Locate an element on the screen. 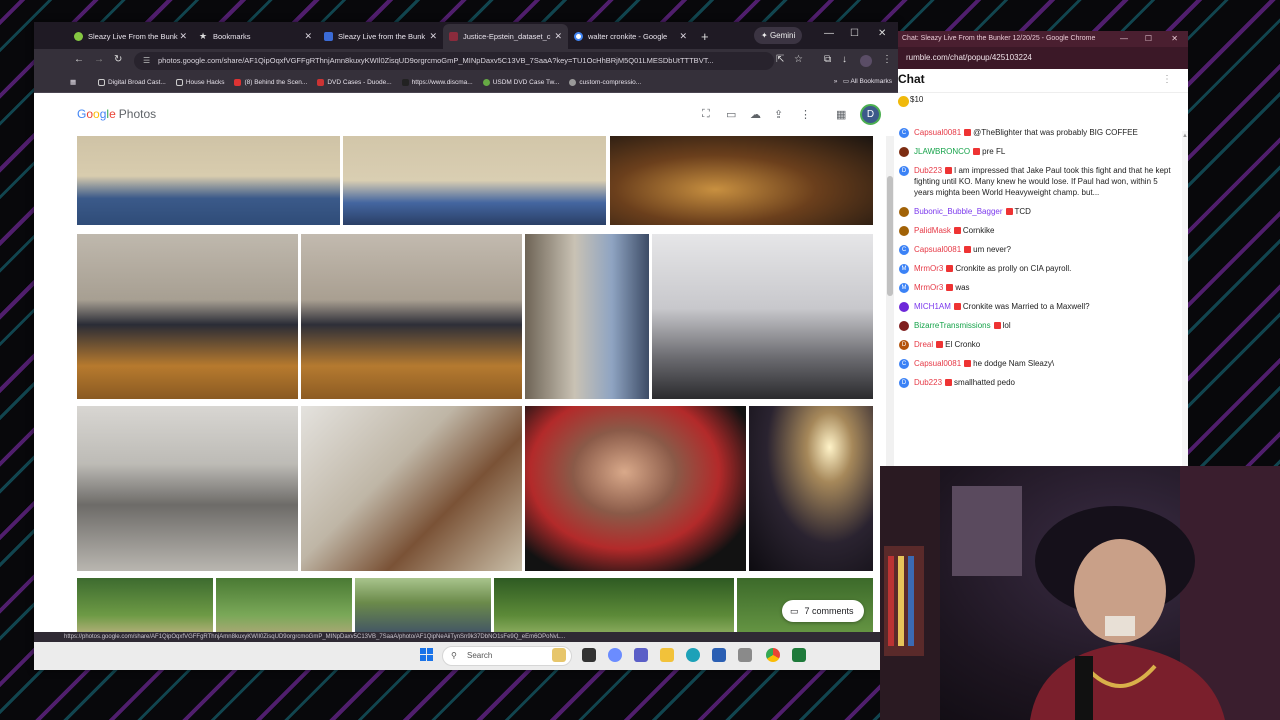 This screenshot has width=1280, height=720. store-icon is located at coordinates (719, 655).